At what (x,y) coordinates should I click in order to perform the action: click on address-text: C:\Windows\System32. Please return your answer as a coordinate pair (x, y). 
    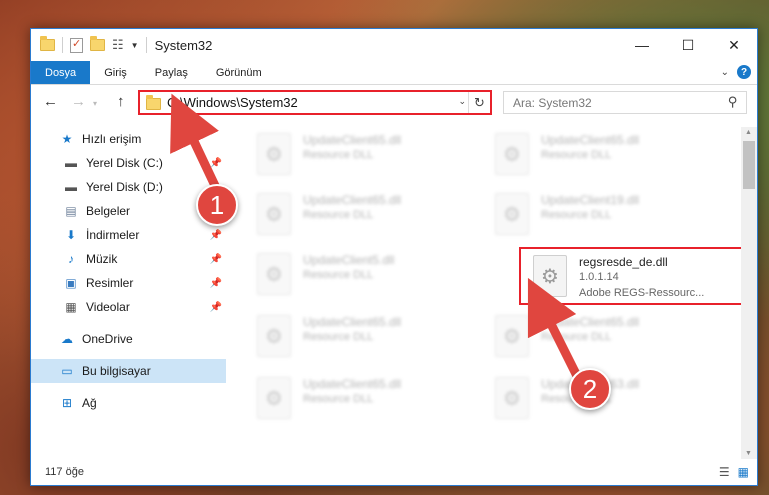
    Looking at the image, I should click on (232, 102).